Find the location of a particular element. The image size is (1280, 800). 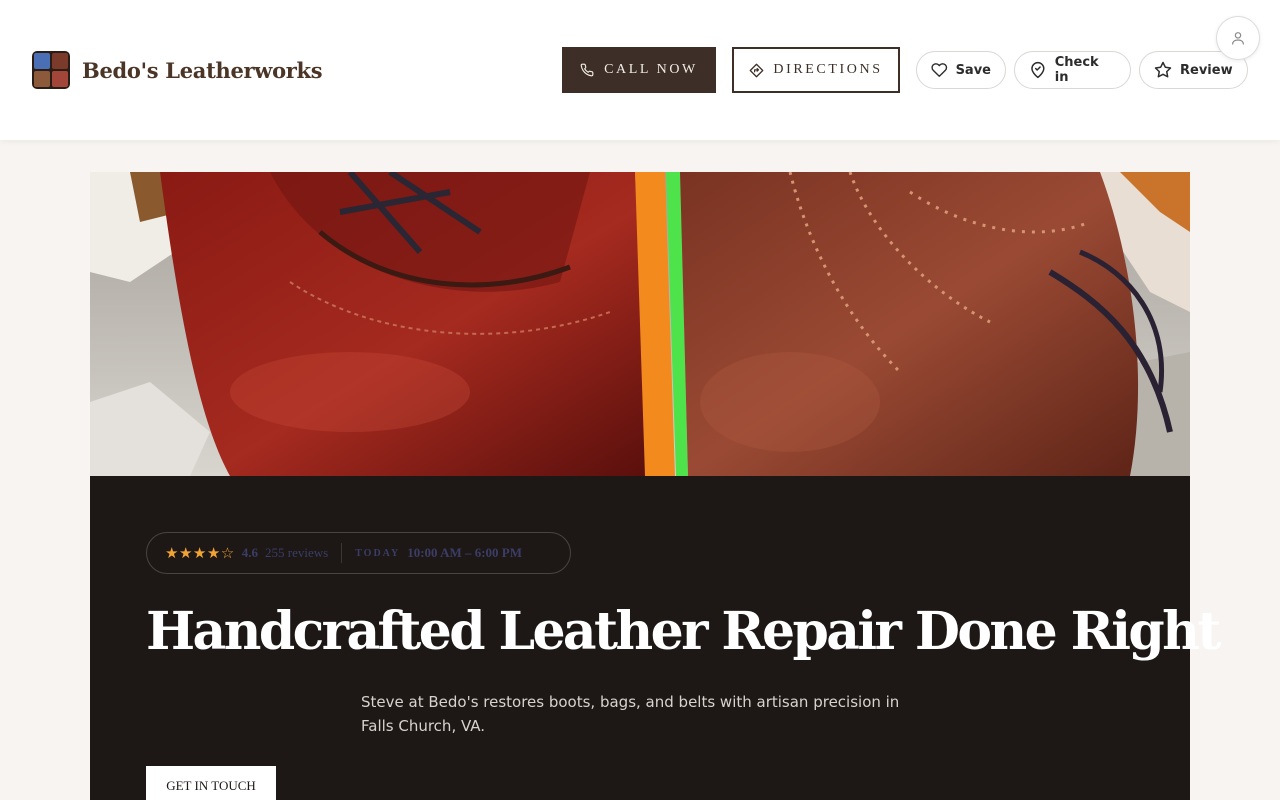

brand-name: Bedo's Leatherworks is located at coordinates (202, 70).